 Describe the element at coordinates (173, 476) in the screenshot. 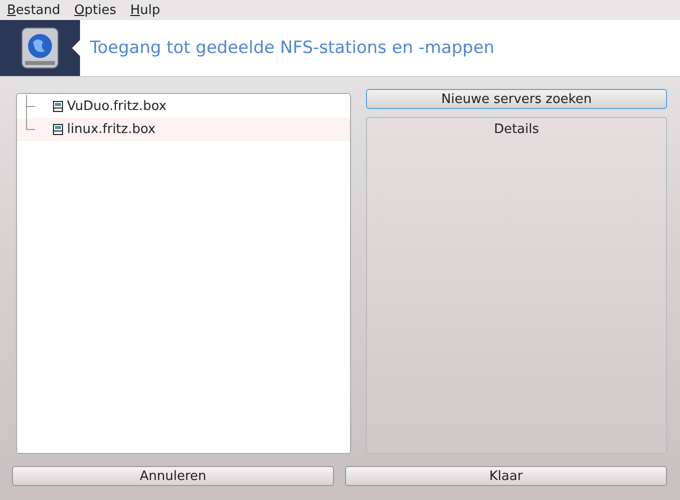

I see `cancel-button: Annuleren` at that location.